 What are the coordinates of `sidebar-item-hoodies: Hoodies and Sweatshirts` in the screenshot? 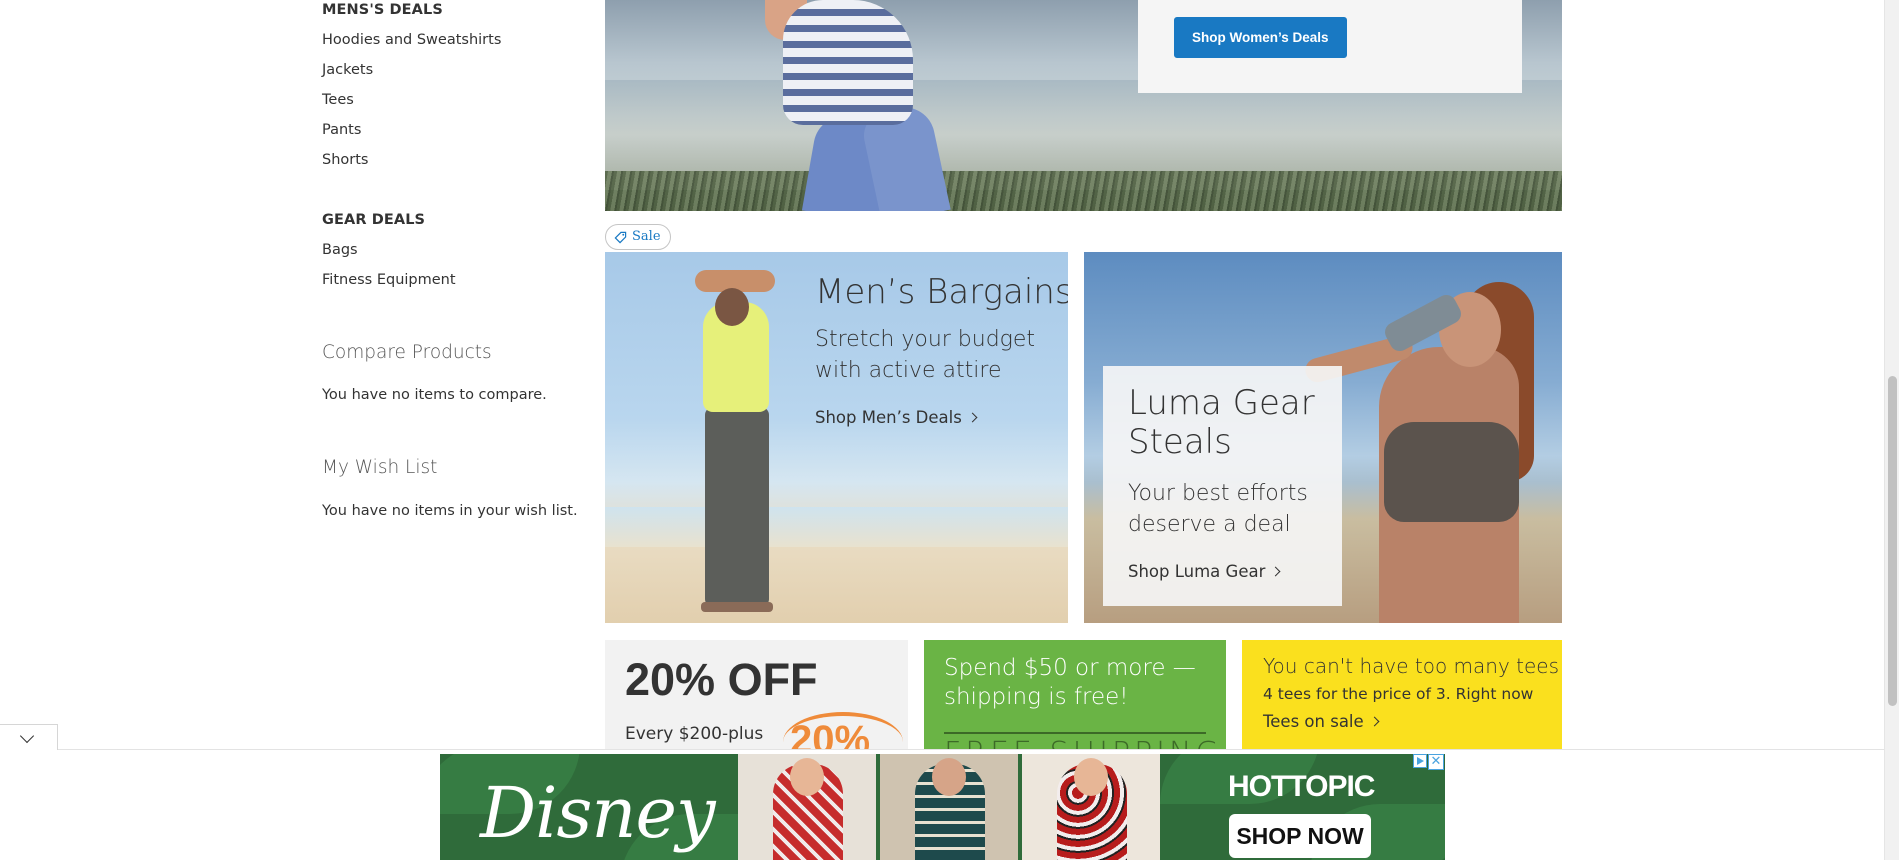 It's located at (411, 40).